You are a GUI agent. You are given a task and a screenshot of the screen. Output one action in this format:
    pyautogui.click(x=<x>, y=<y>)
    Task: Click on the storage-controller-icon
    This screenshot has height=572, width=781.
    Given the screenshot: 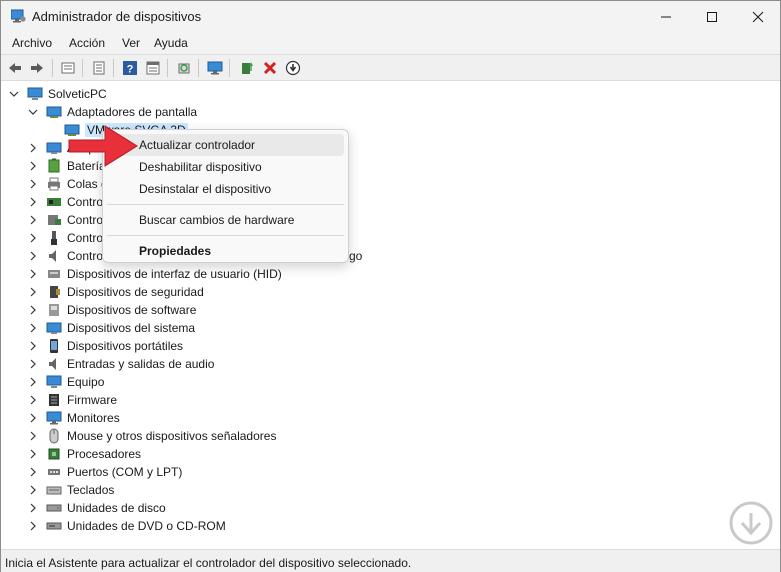 What is the action you would take?
    pyautogui.click(x=54, y=220)
    